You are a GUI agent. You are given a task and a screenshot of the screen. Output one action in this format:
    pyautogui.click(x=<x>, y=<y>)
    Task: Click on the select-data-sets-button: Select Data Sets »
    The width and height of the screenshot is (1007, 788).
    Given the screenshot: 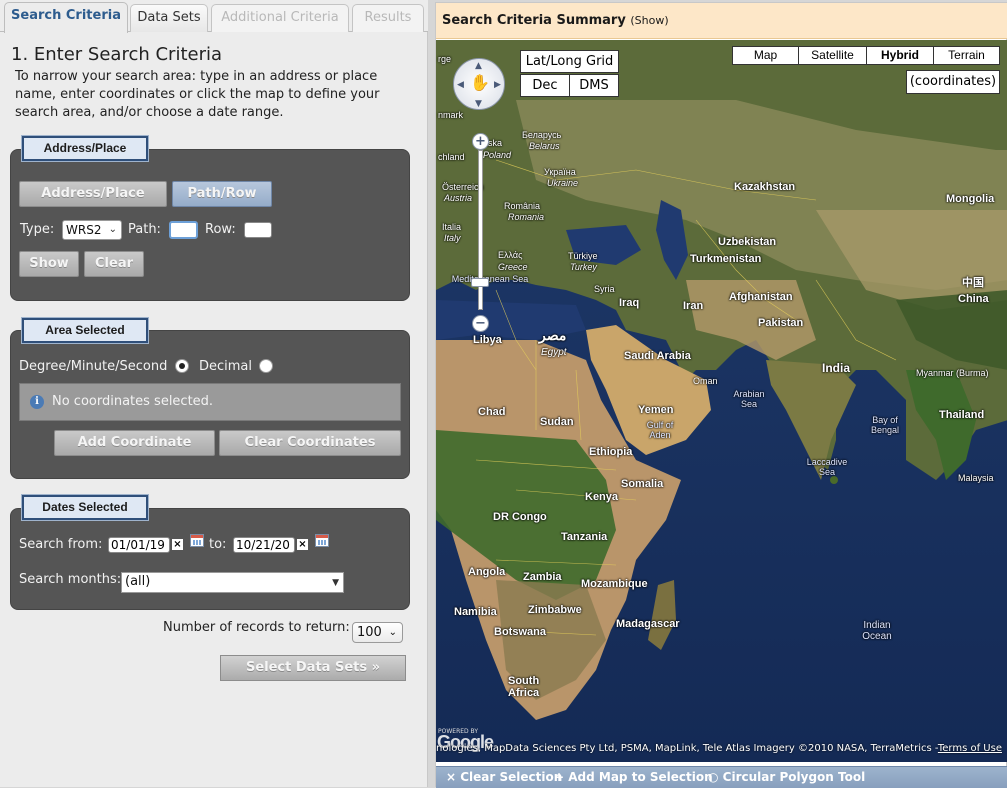 What is the action you would take?
    pyautogui.click(x=313, y=668)
    